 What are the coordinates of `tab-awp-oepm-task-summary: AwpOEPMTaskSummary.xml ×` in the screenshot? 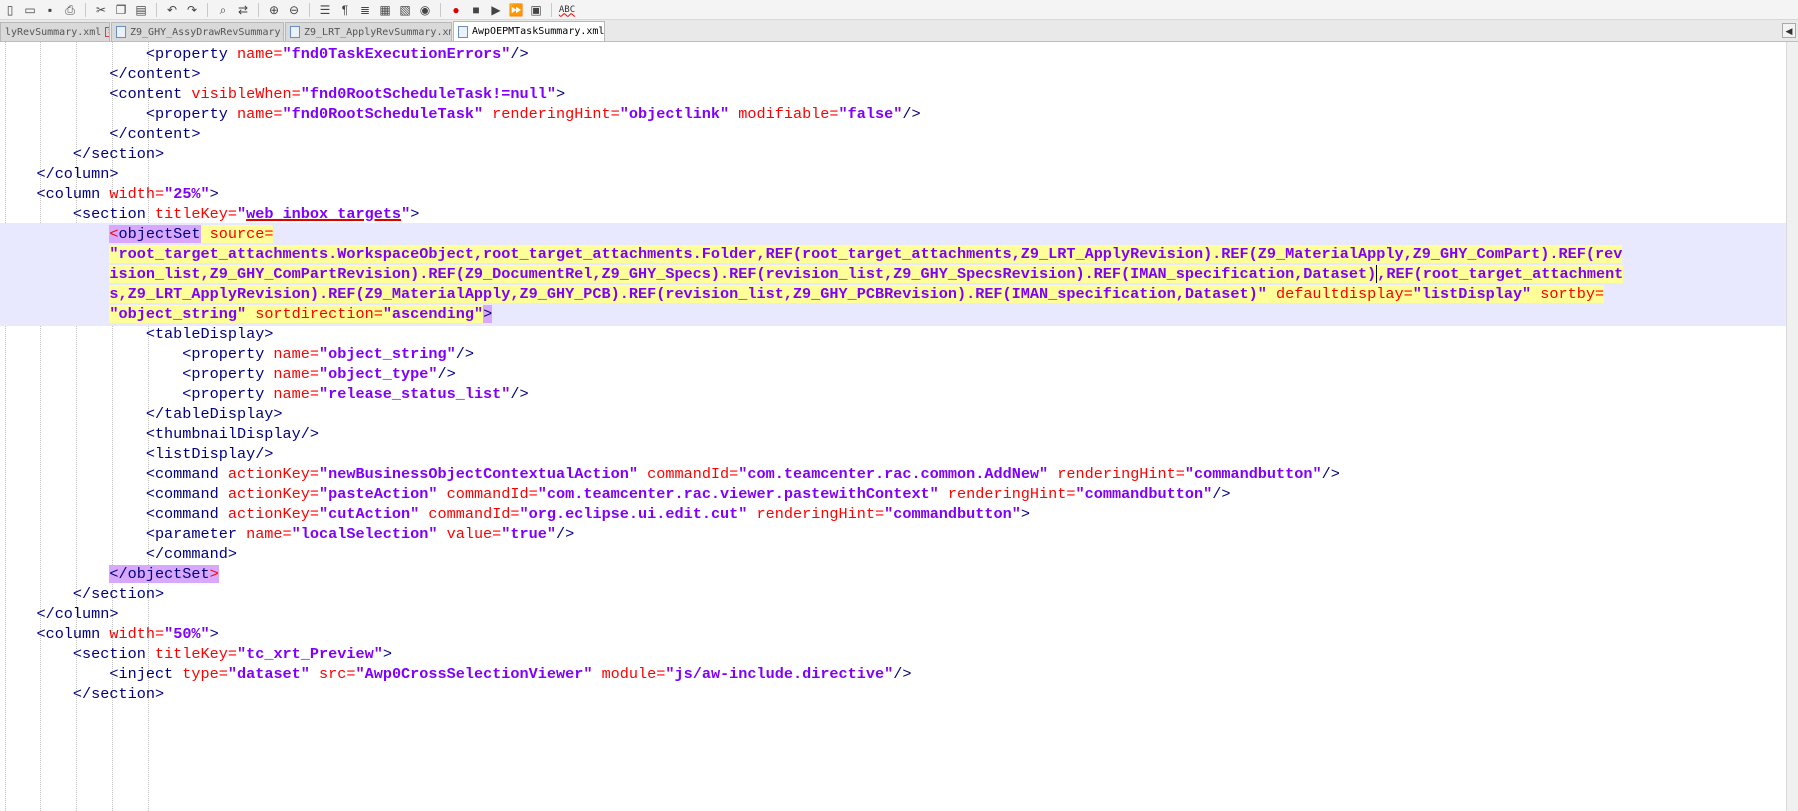 It's located at (529, 31).